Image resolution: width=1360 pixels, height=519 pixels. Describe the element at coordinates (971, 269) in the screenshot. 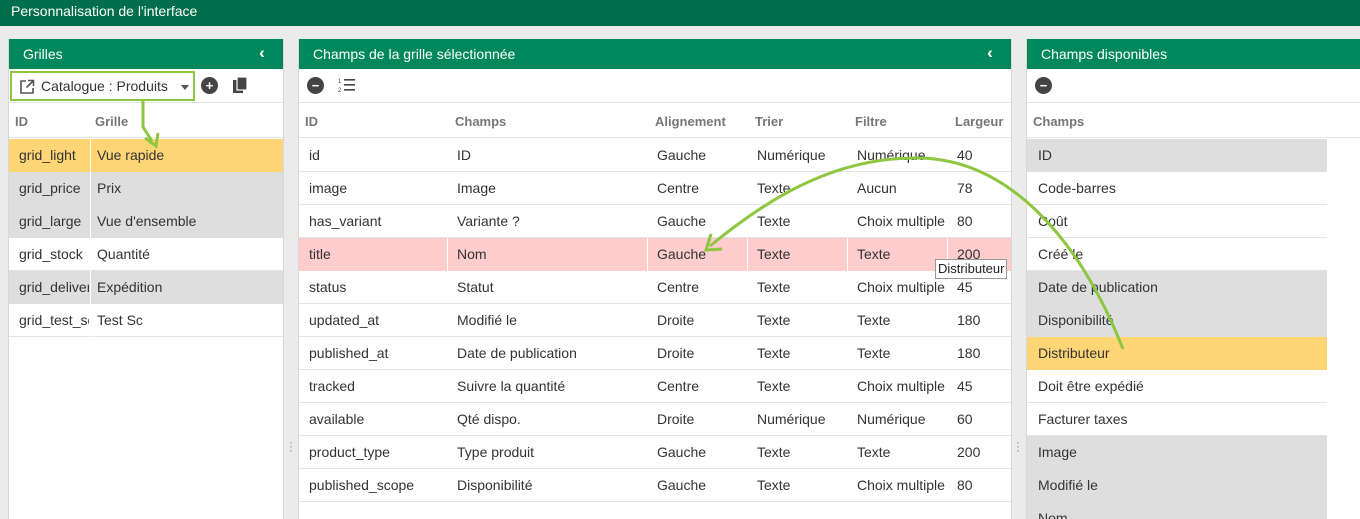

I see `drag-tooltip: Distributeur` at that location.